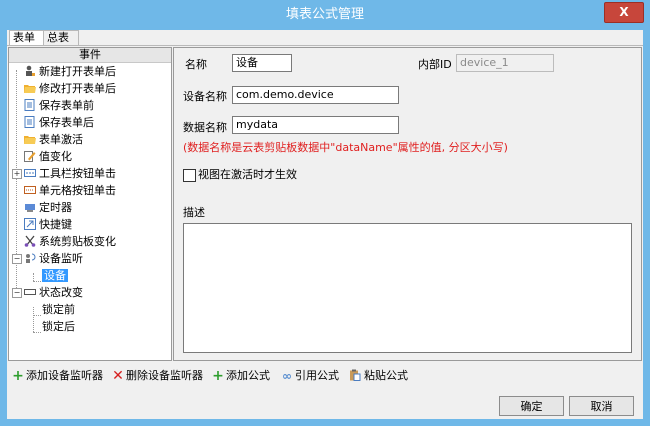 Image resolution: width=650 pixels, height=426 pixels. What do you see at coordinates (30, 208) in the screenshot?
I see `timer-icon` at bounding box center [30, 208].